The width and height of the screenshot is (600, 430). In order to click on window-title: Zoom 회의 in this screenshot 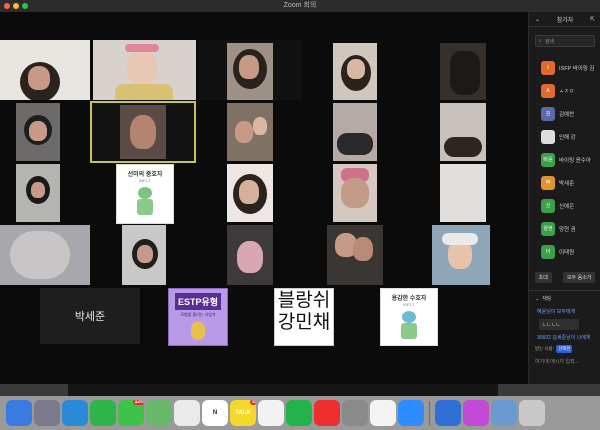, I will do `click(300, 5)`.